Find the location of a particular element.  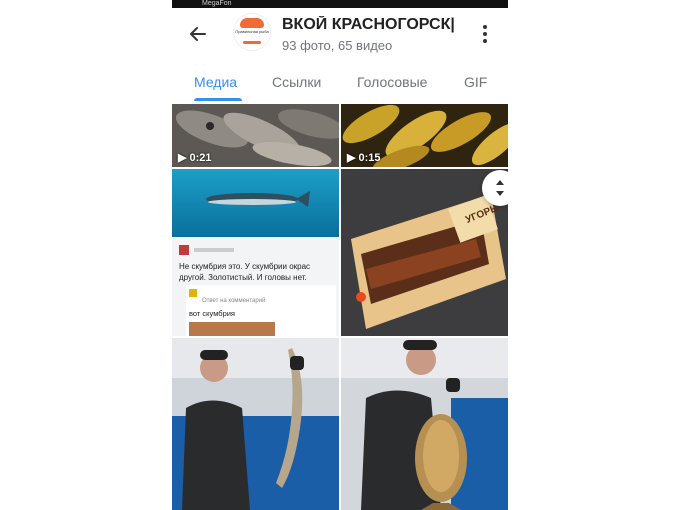

media-item-video-2: ▶ 0:15 is located at coordinates (424, 135).